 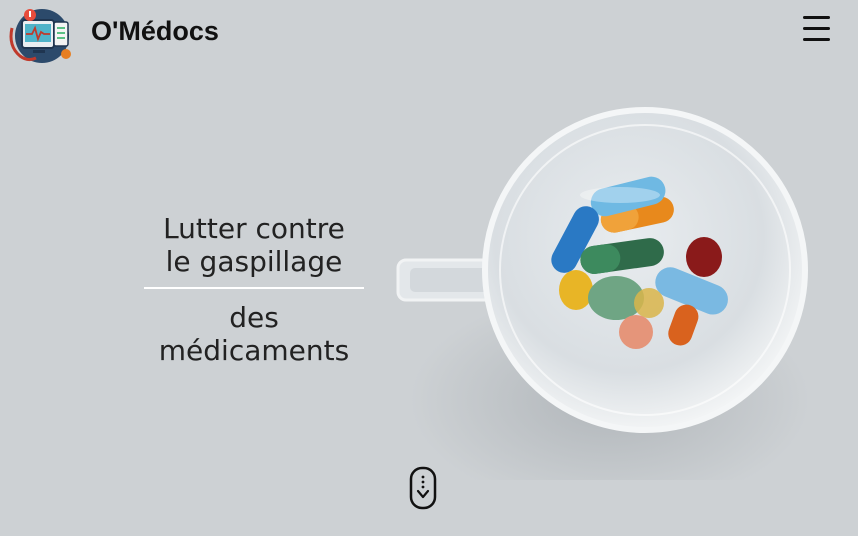 I want to click on tagline-line-2: le gaspillage, so click(x=254, y=261).